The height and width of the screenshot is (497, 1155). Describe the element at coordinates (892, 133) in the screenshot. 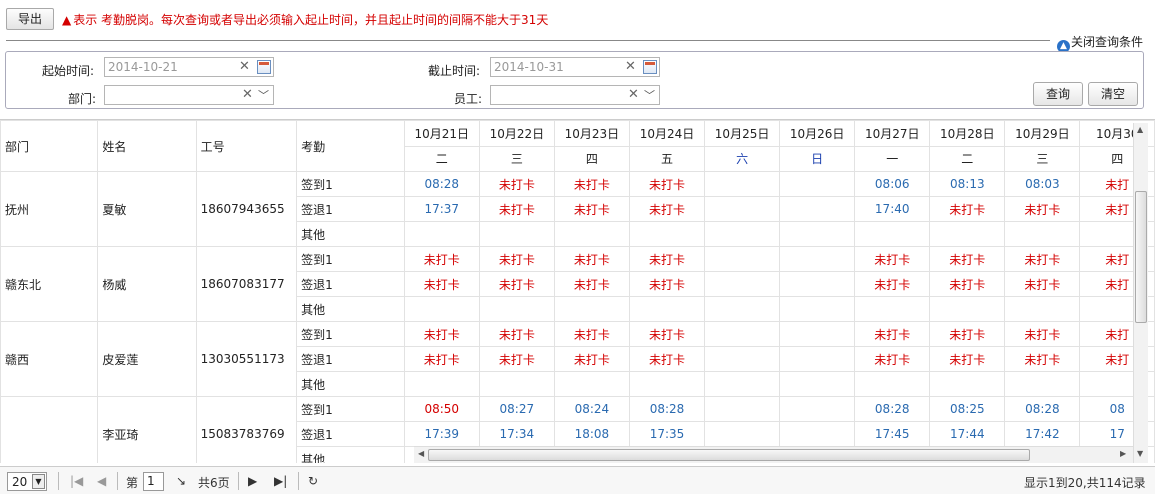

I see `header-date: 10月27日` at that location.